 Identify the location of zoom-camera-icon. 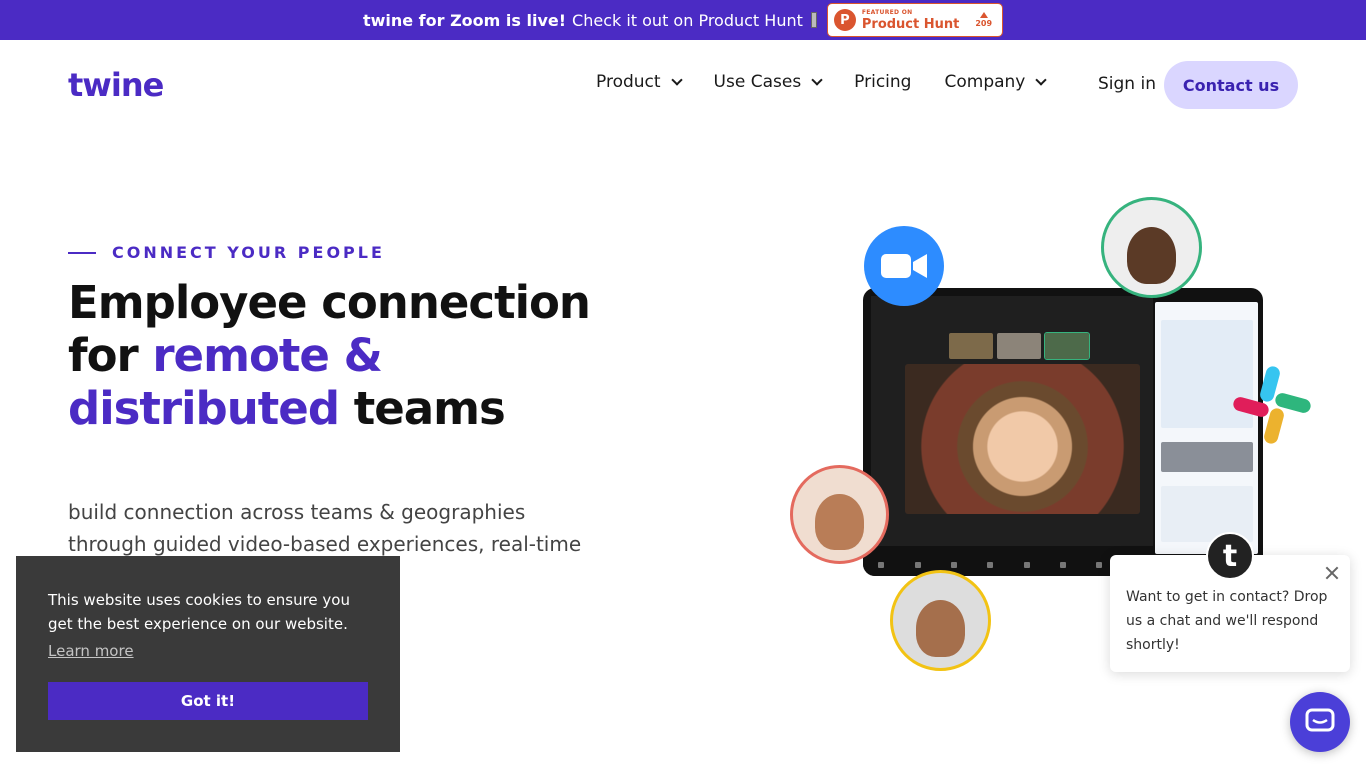
(904, 266).